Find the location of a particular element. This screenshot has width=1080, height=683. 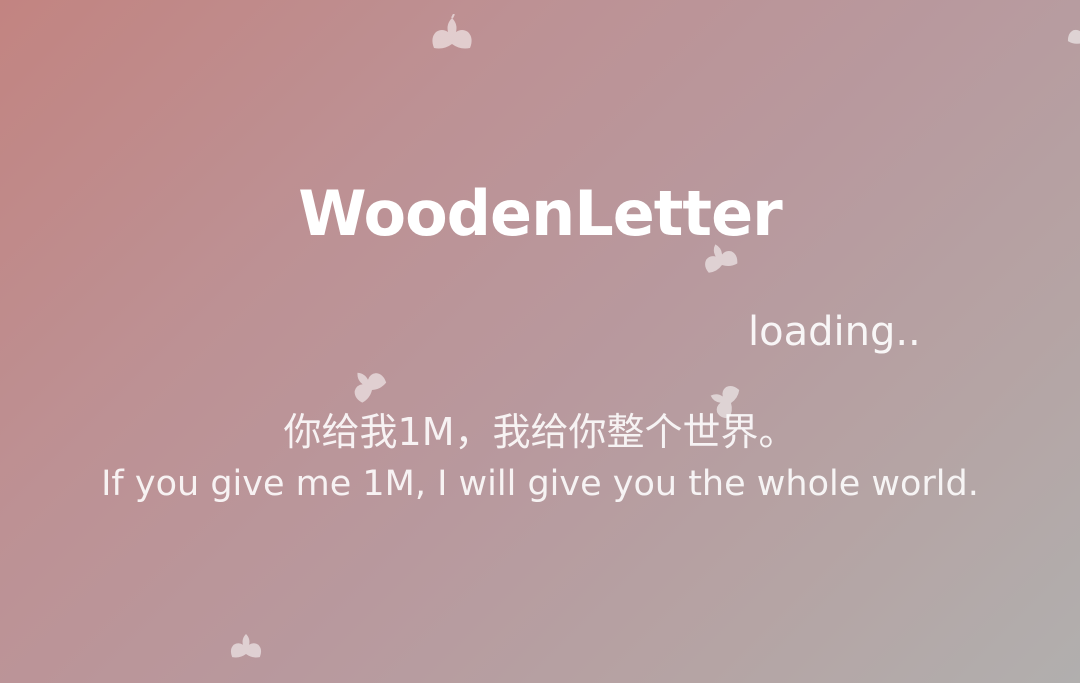

loading-indicator: loading.. is located at coordinates (834, 332).